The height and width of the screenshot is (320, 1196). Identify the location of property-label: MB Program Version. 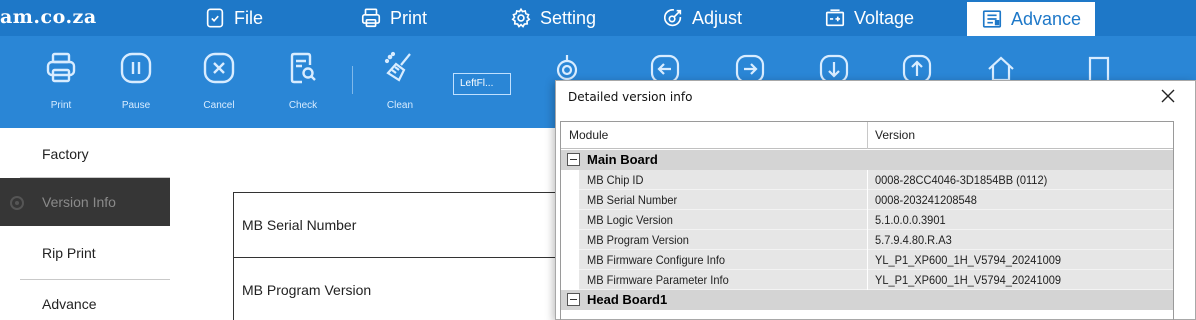
(307, 290).